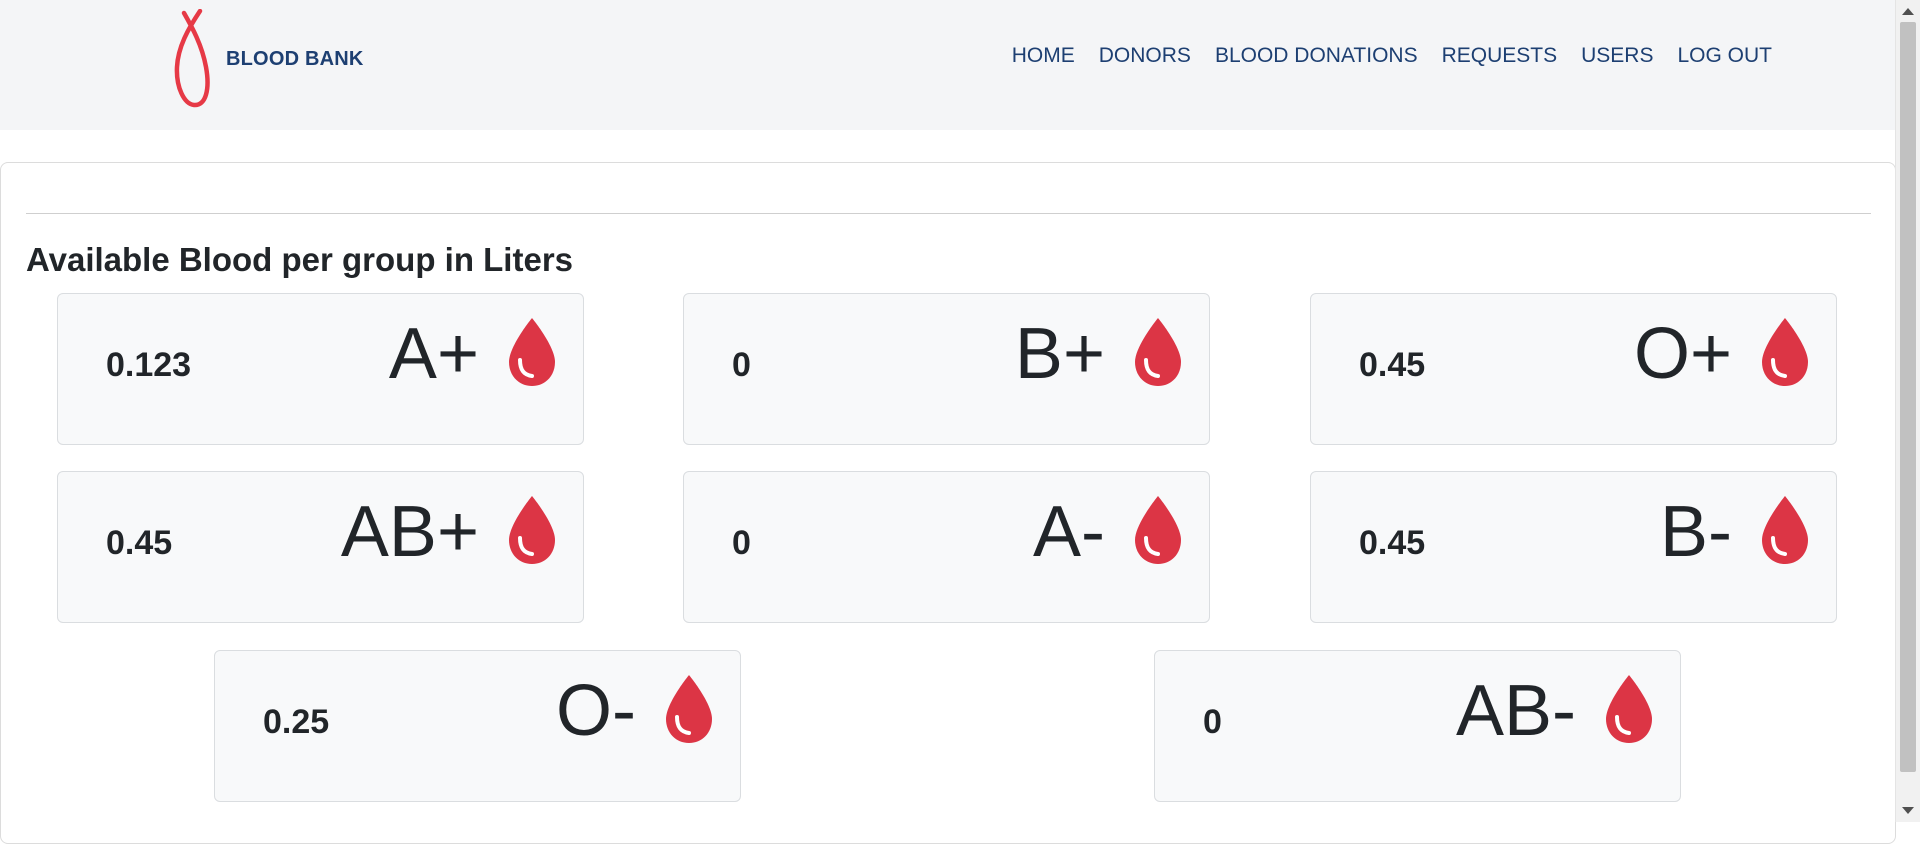 The width and height of the screenshot is (1920, 844). What do you see at coordinates (296, 722) in the screenshot?
I see `blood-amount: 0.25` at bounding box center [296, 722].